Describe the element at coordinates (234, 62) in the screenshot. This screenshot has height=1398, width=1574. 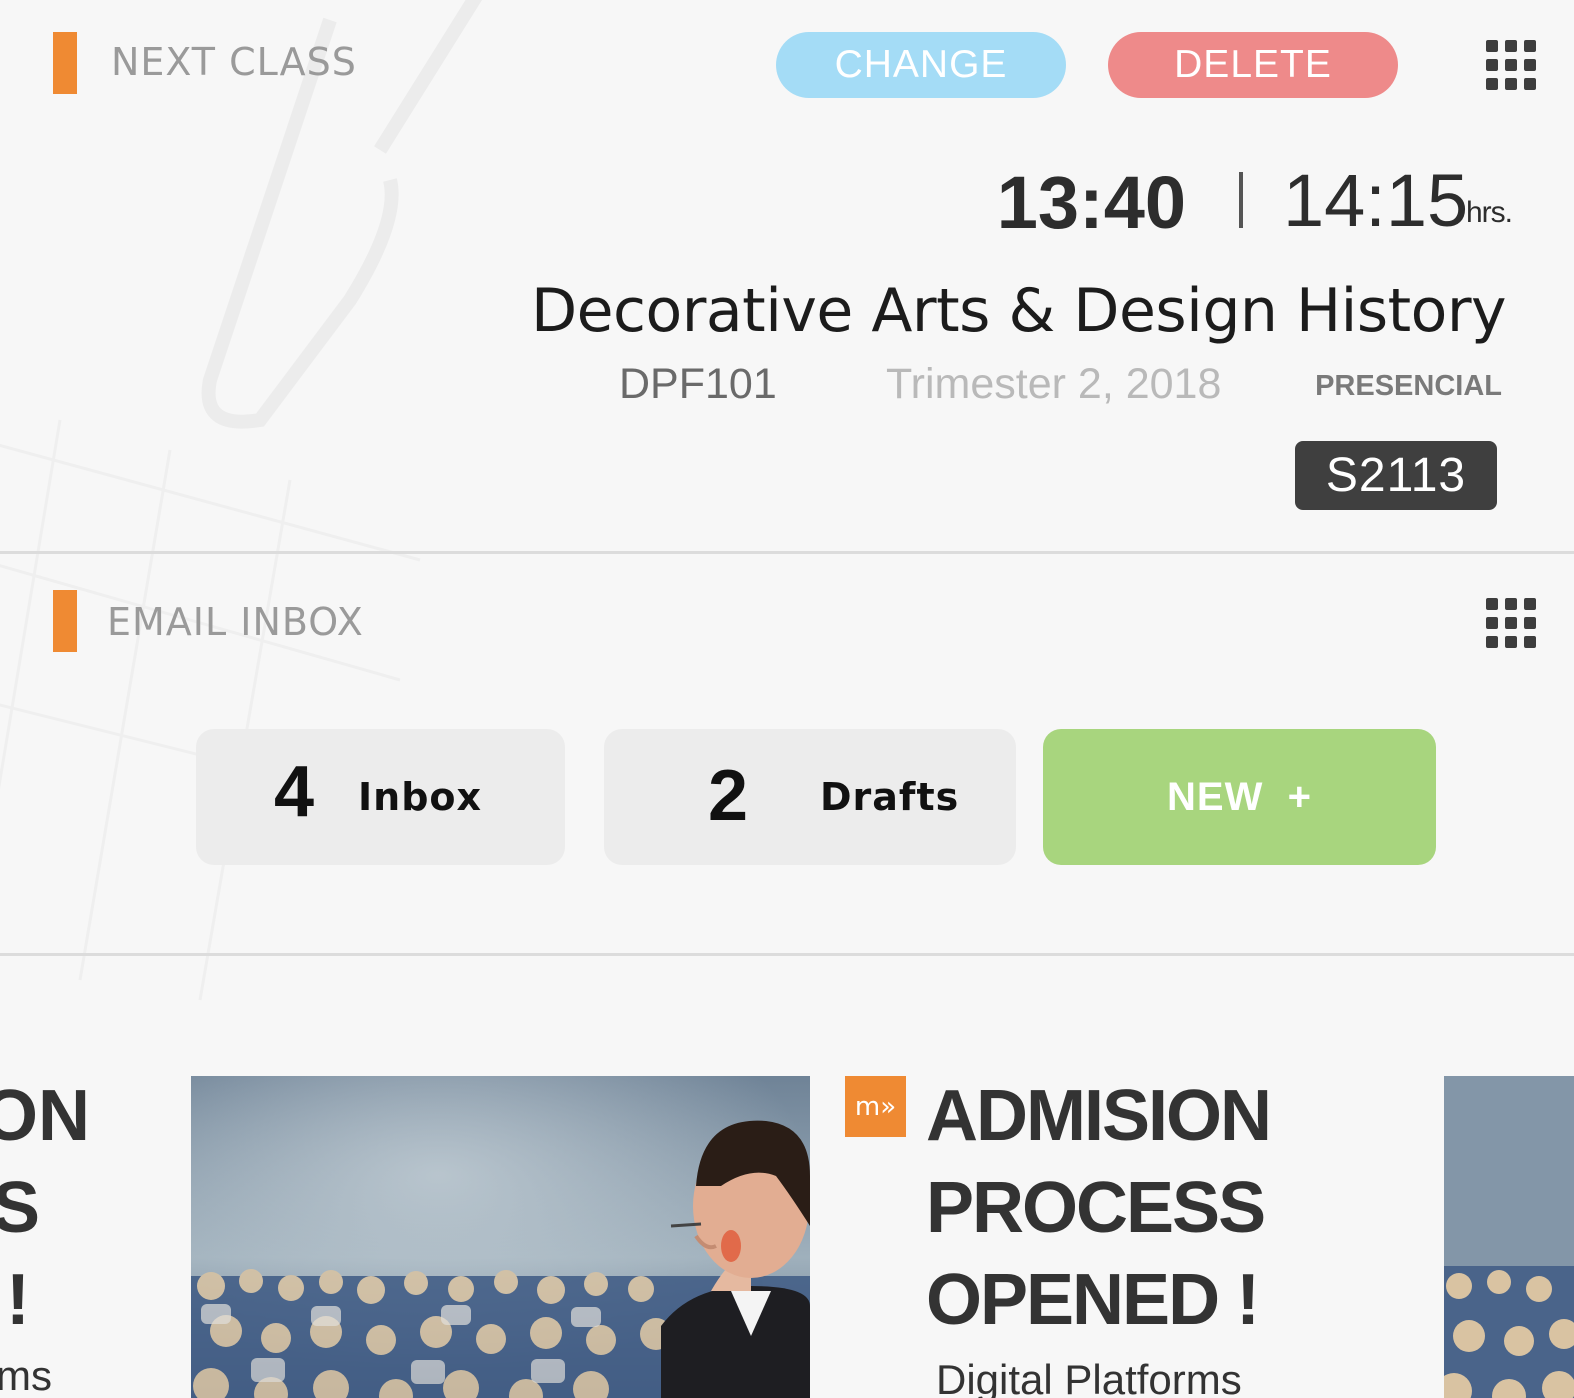
I see `next-class-section-title: NEXT CLASS` at that location.